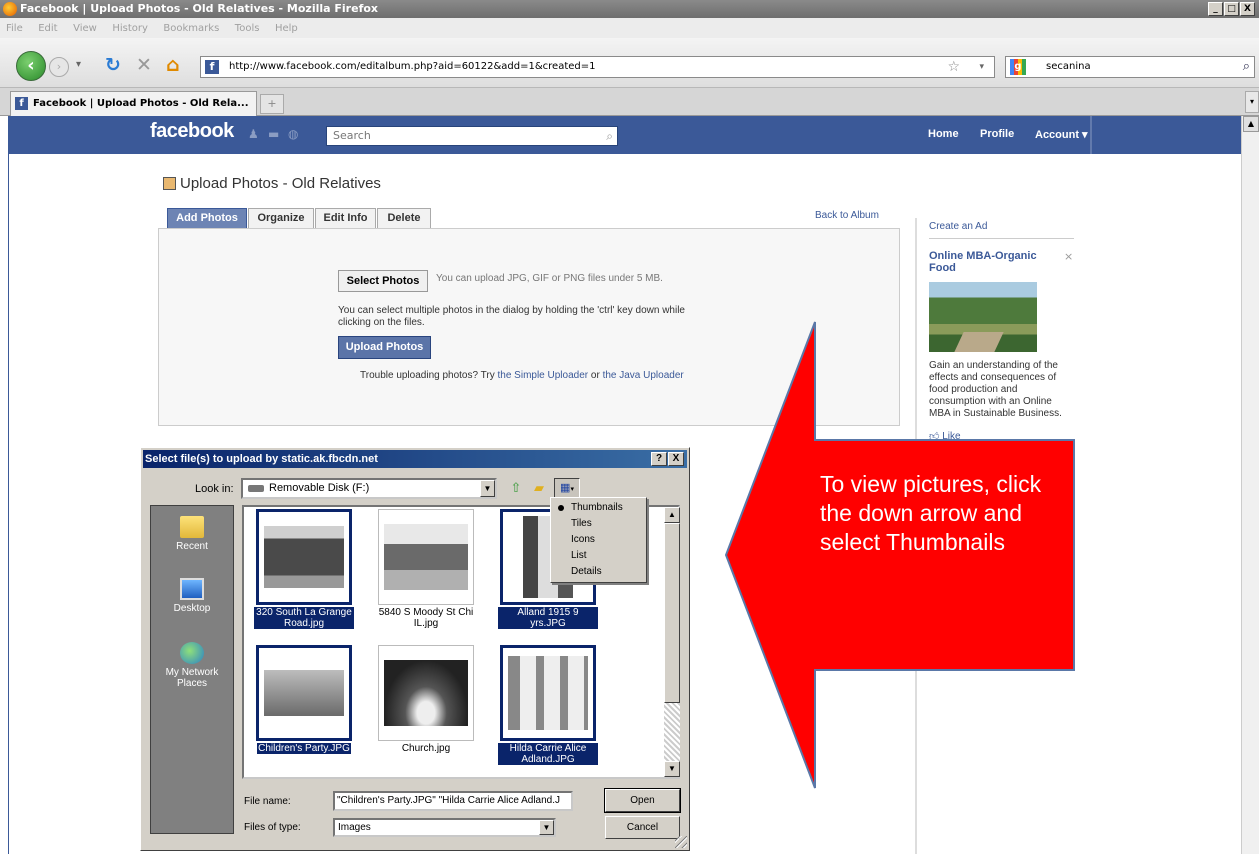  I want to click on file-type-select: Images ▼, so click(444, 827).